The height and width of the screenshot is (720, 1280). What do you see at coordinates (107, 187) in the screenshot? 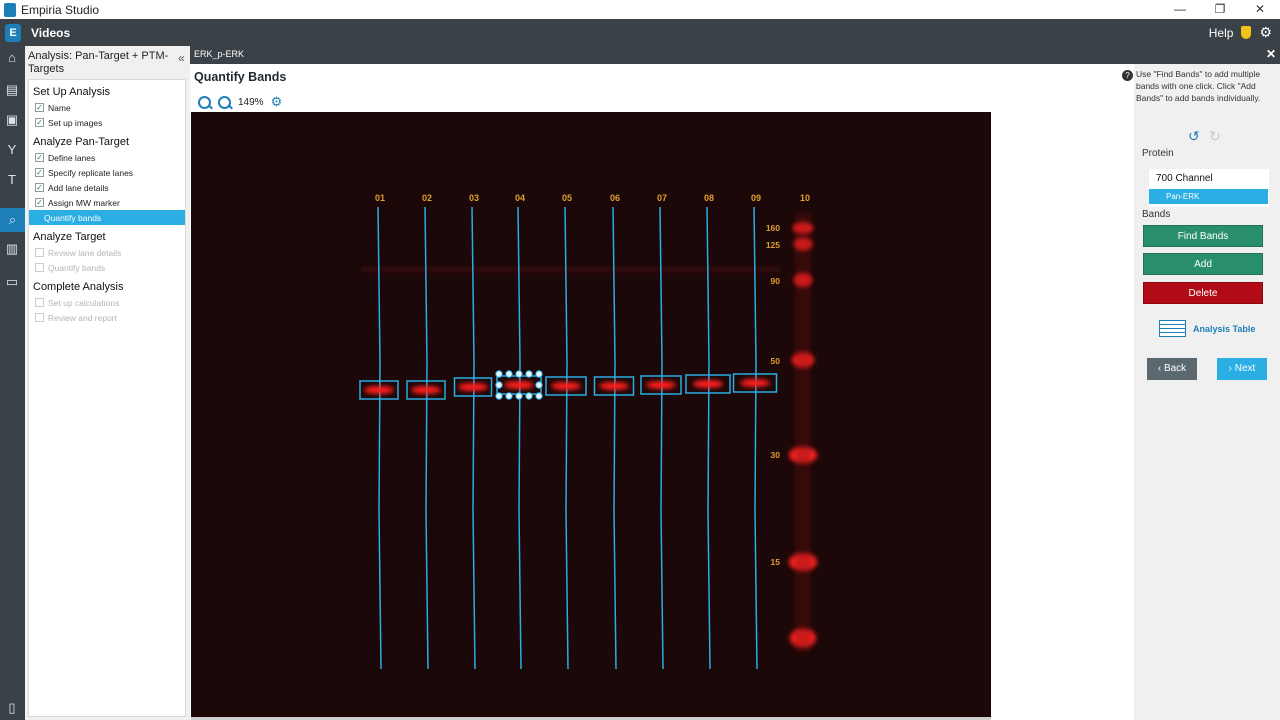
I see `step-add-lane-details: ✓ Add lane details` at bounding box center [107, 187].